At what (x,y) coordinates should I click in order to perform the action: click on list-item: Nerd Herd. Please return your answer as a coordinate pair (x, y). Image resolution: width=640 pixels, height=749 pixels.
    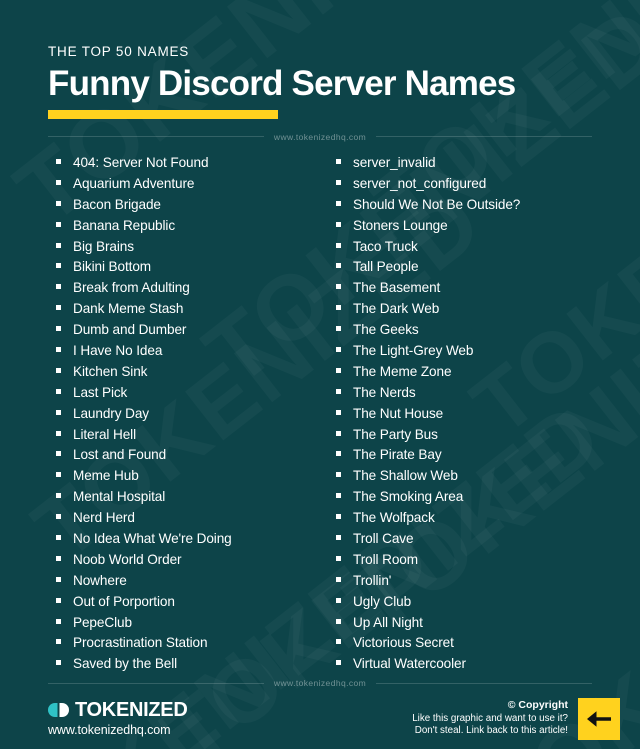
    Looking at the image, I should click on (180, 521).